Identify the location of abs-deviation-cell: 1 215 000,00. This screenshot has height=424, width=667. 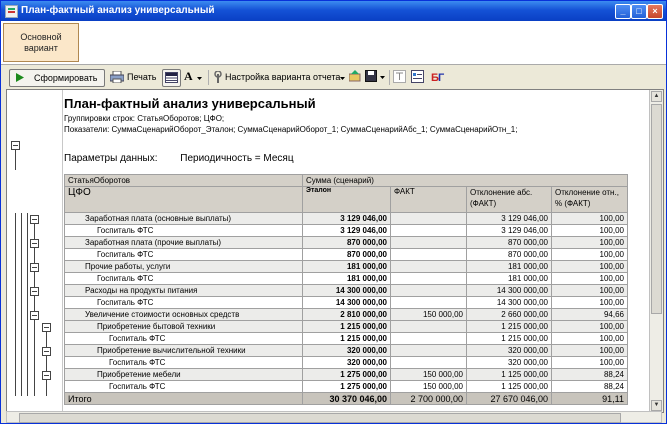
(509, 338).